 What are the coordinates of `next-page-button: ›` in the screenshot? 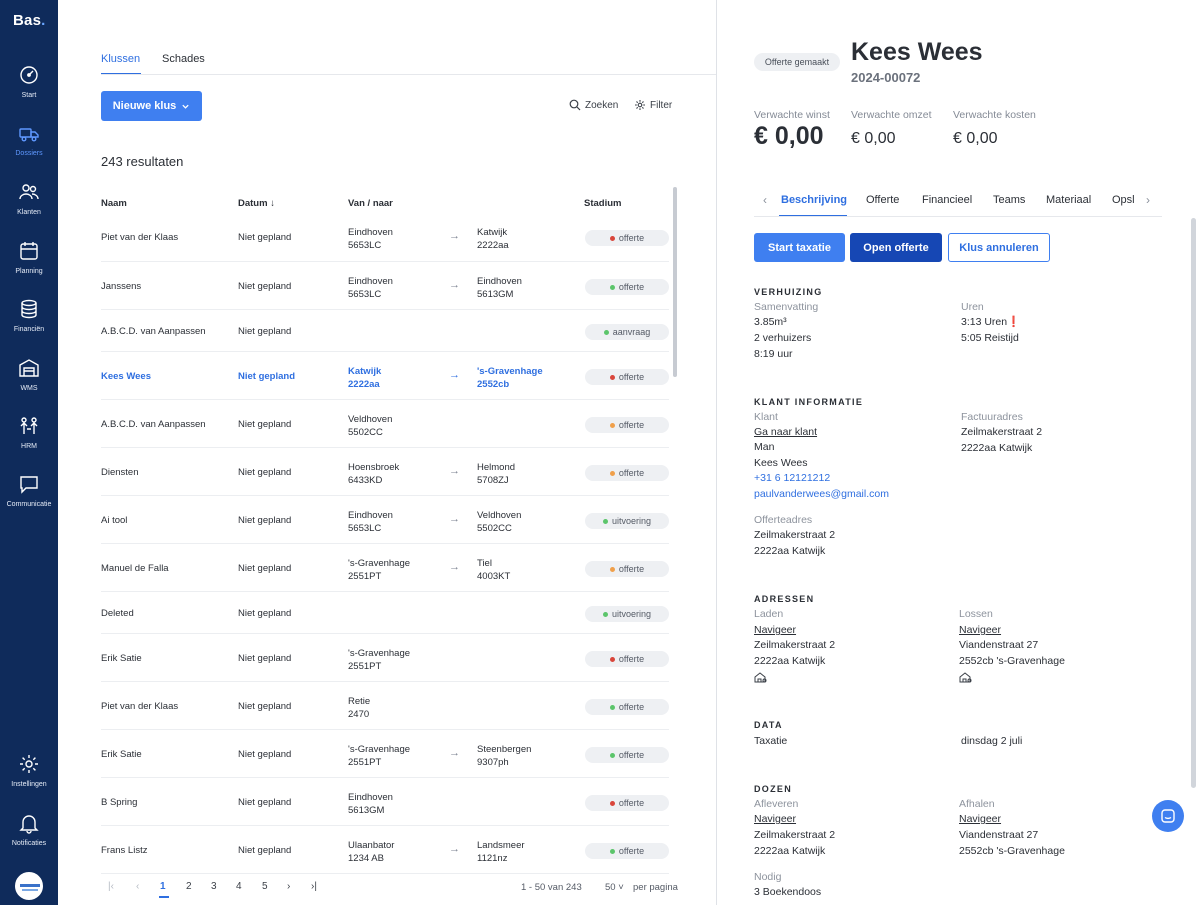 It's located at (288, 886).